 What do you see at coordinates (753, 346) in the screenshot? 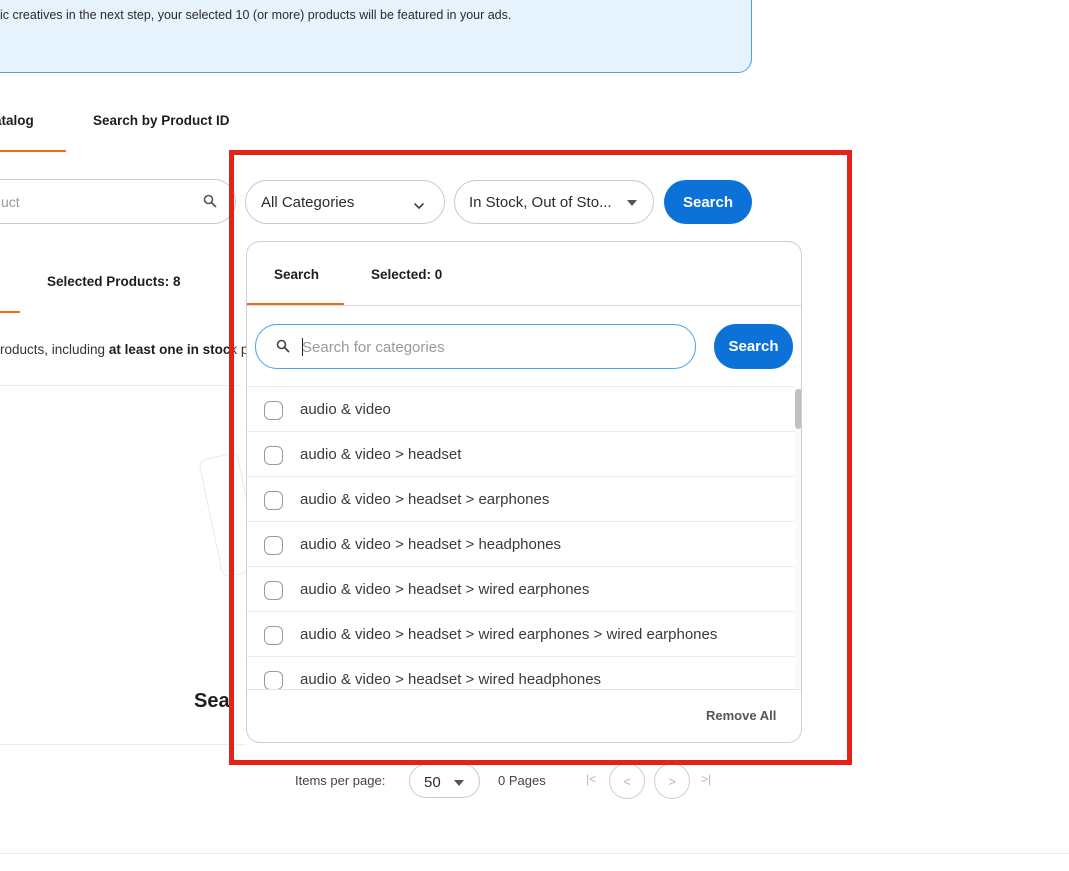
I see `category-search-button: Search` at bounding box center [753, 346].